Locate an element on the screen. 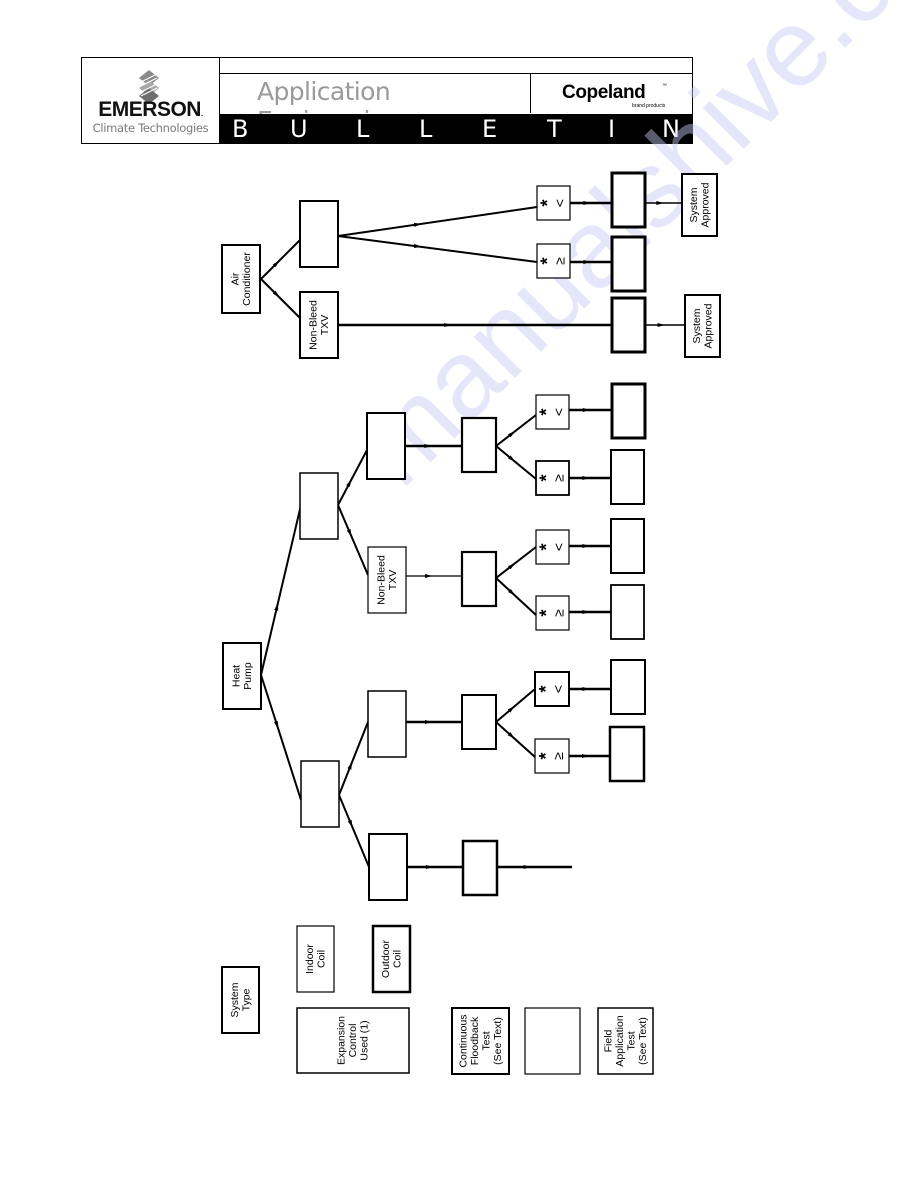 This screenshot has height=1188, width=918. hp-c1b-ge-box: *≥ is located at coordinates (552, 613).